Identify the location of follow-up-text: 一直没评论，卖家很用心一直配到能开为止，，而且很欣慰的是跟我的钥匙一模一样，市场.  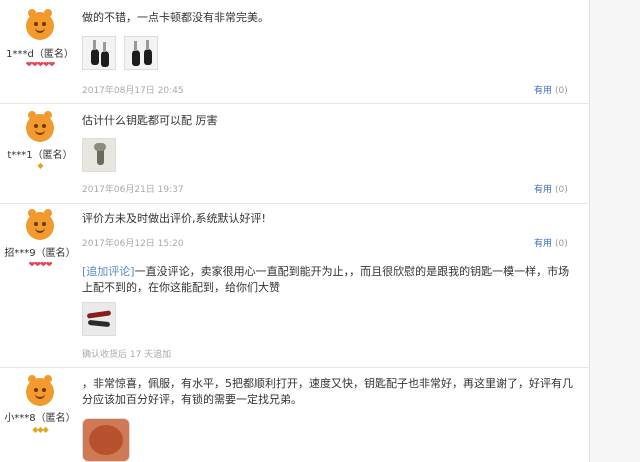
(352, 271).